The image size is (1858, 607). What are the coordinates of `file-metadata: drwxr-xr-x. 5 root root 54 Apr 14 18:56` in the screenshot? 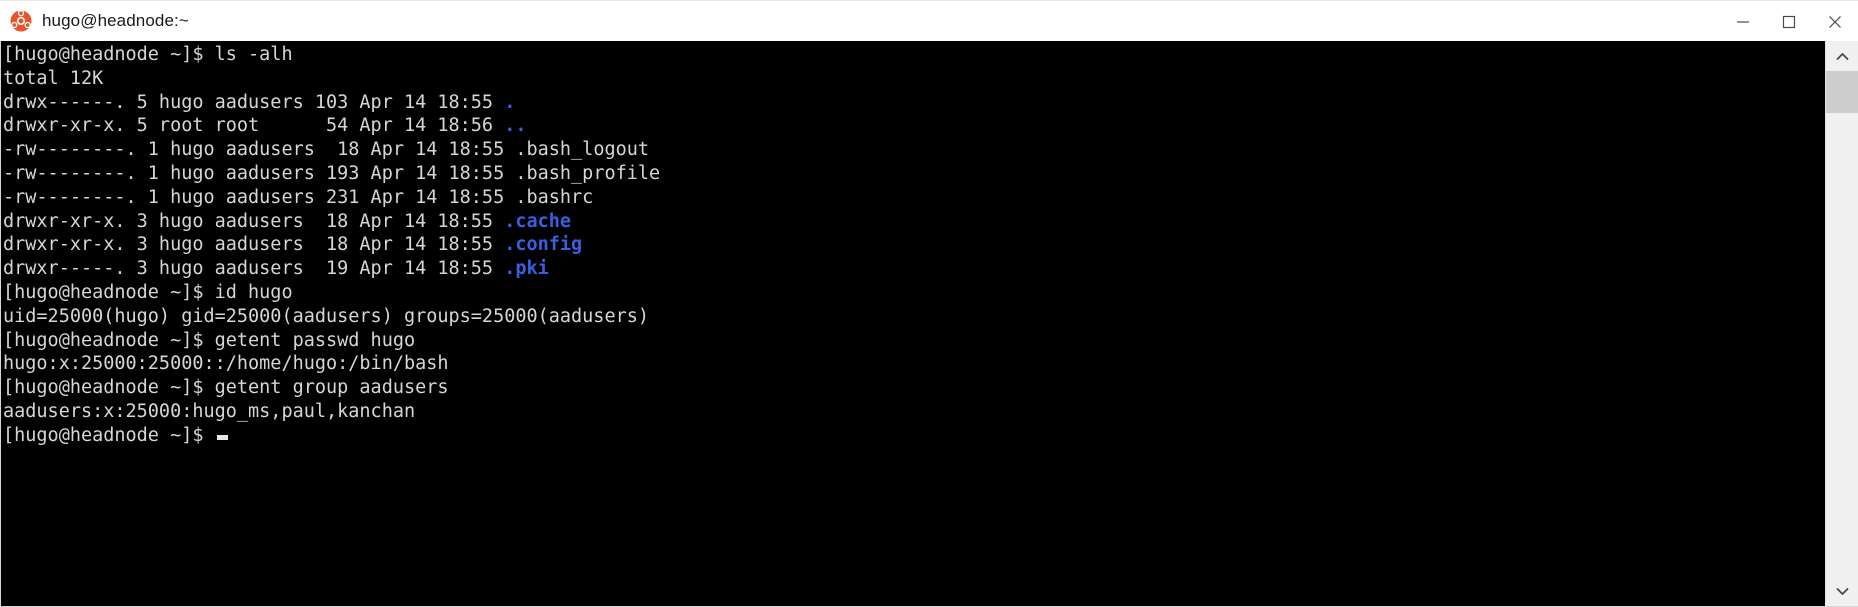 It's located at (254, 126).